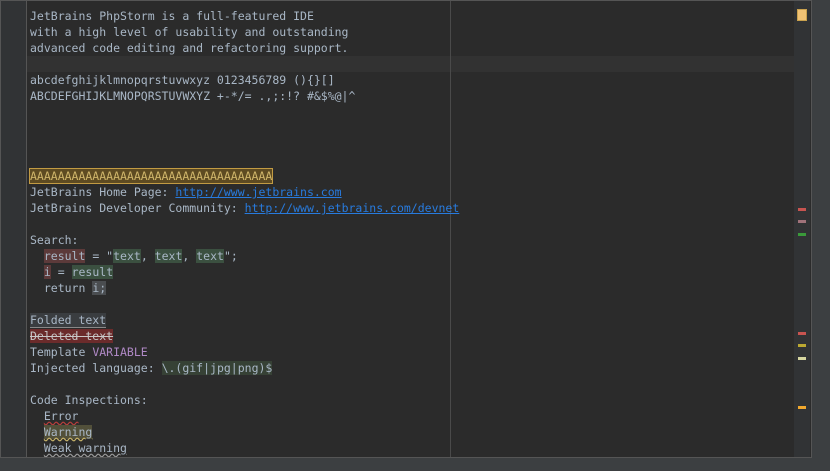 Image resolution: width=830 pixels, height=471 pixels. What do you see at coordinates (61, 416) in the screenshot?
I see `error-text: Error` at bounding box center [61, 416].